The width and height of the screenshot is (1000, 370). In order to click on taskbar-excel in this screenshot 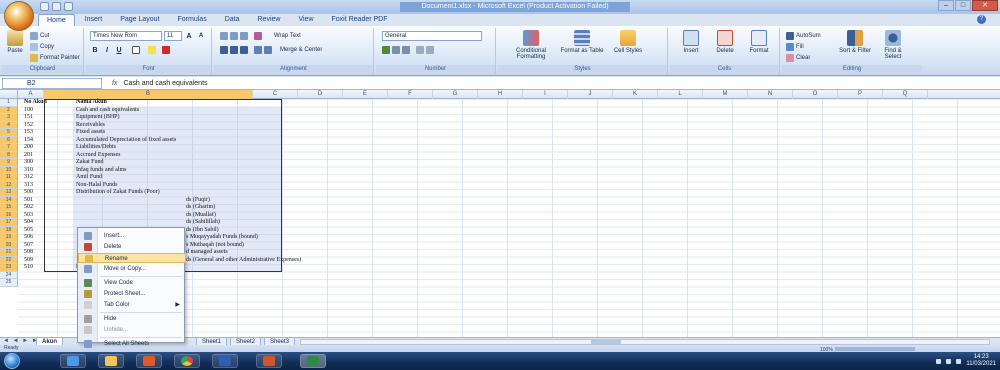, I will do `click(313, 361)`.